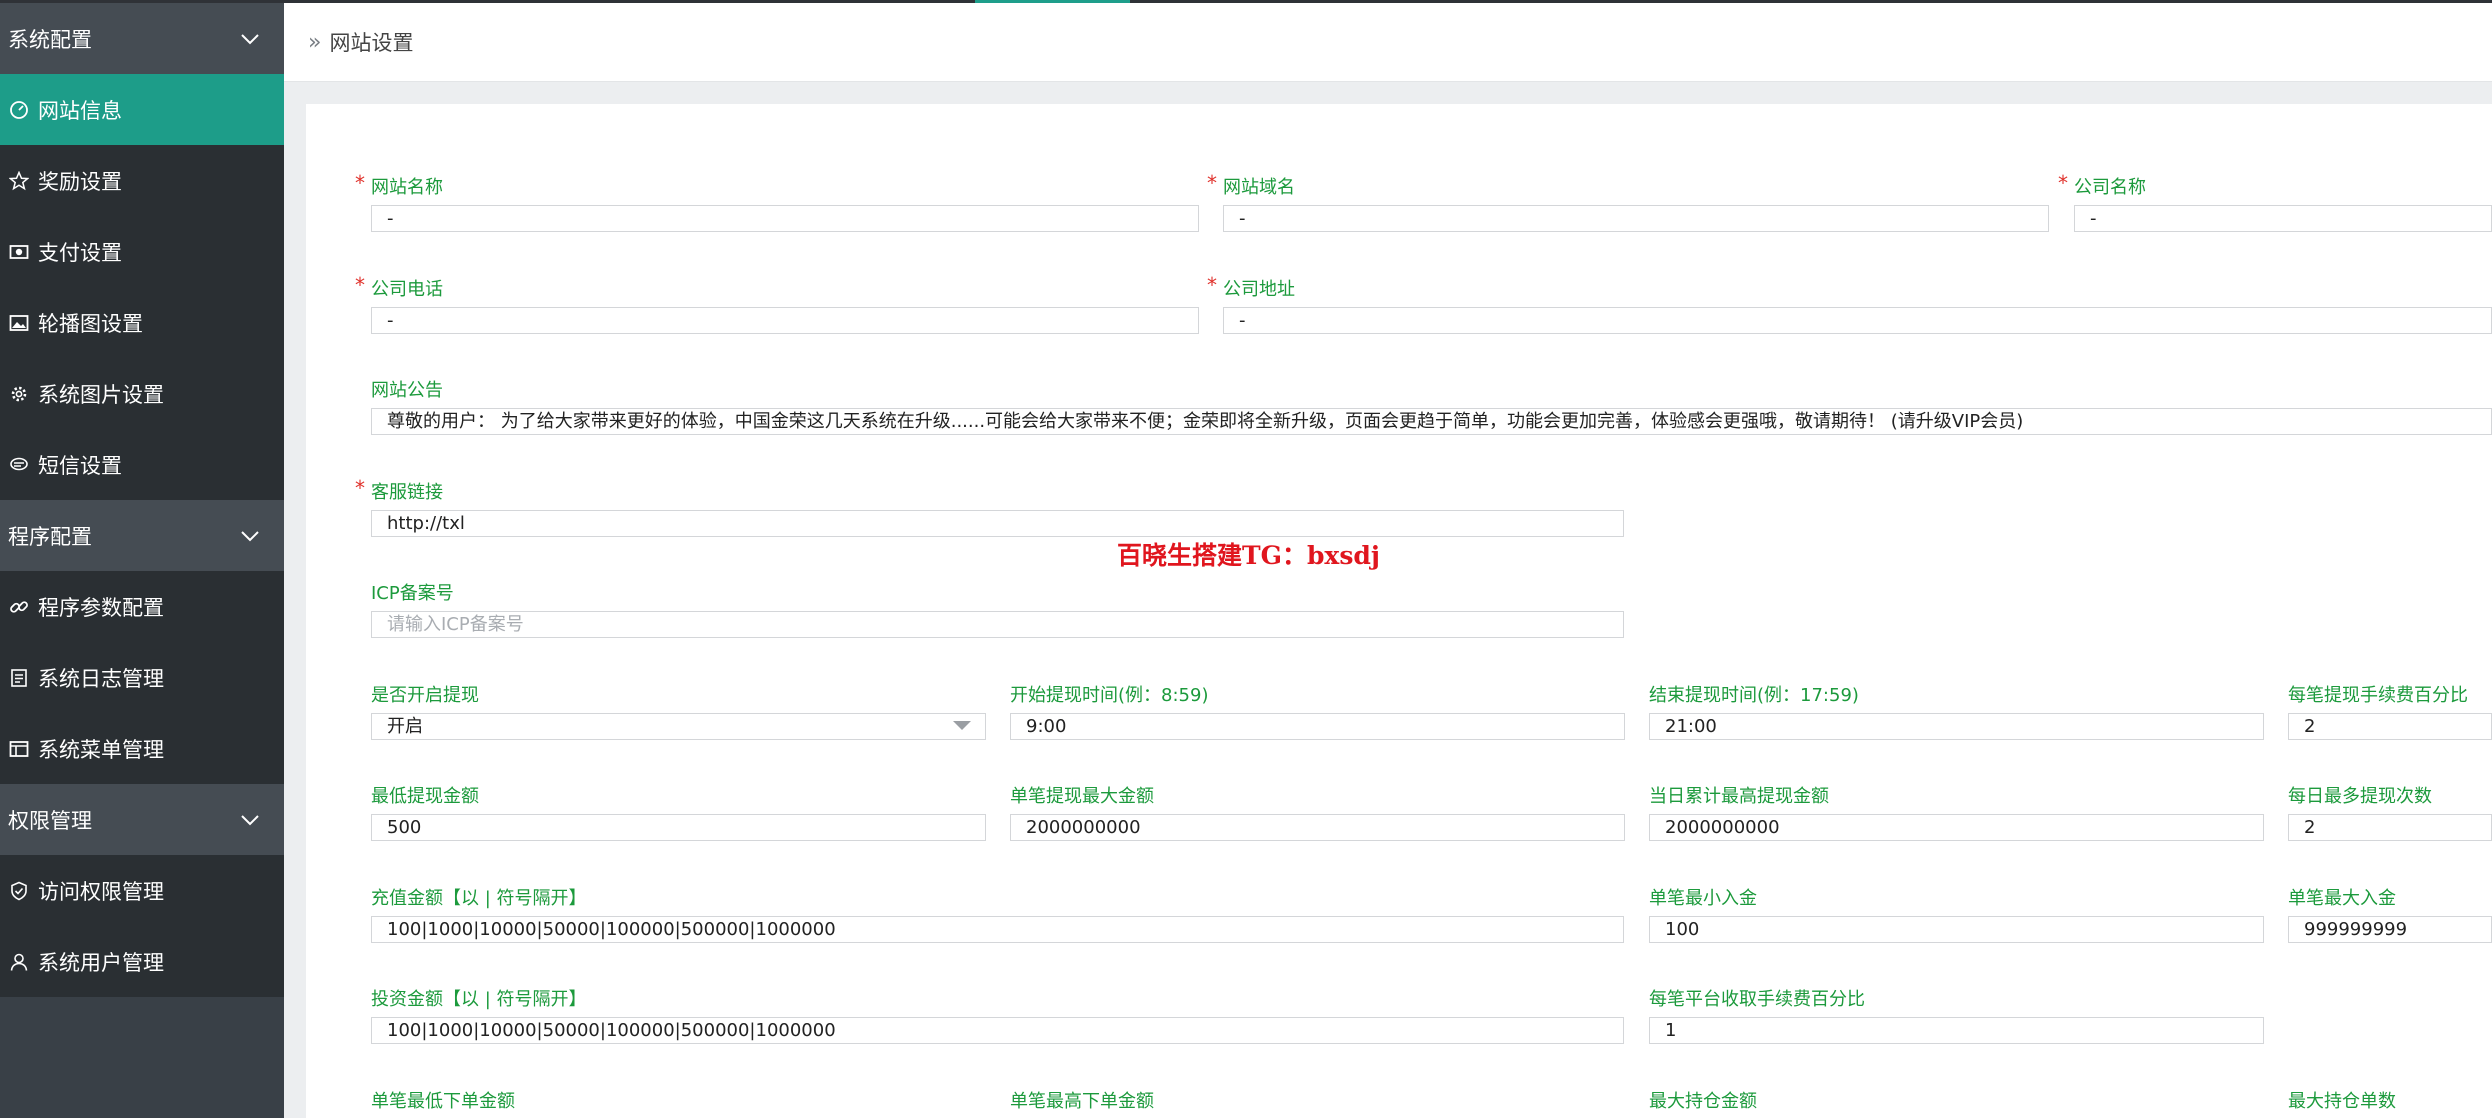 This screenshot has height=1118, width=2492. What do you see at coordinates (479, 898) in the screenshot?
I see `field-label: 充值金额【以 | 符号隔开】` at bounding box center [479, 898].